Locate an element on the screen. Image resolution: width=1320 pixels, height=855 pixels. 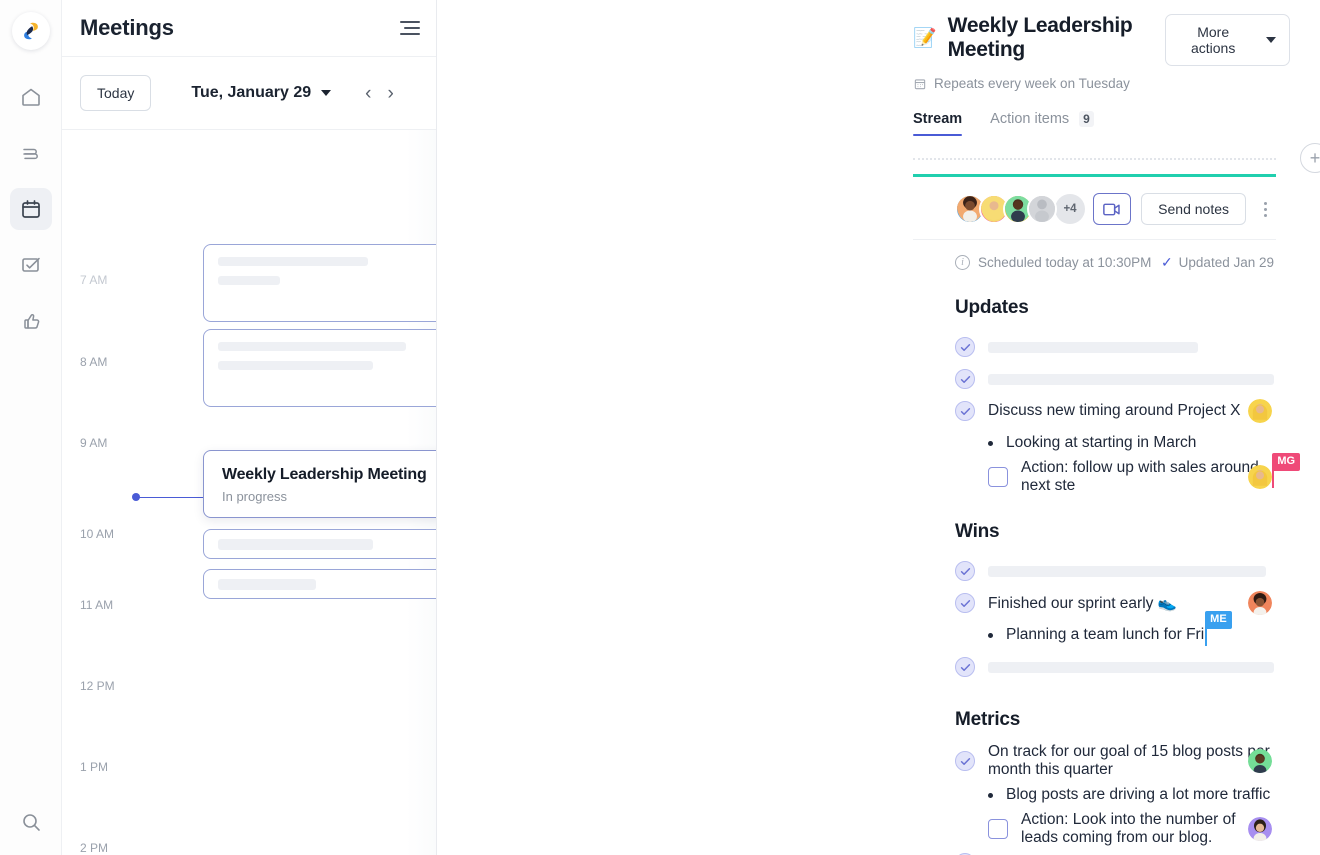
note-sub-line: Looking at starting in March is located at coordinates (1114, 443).